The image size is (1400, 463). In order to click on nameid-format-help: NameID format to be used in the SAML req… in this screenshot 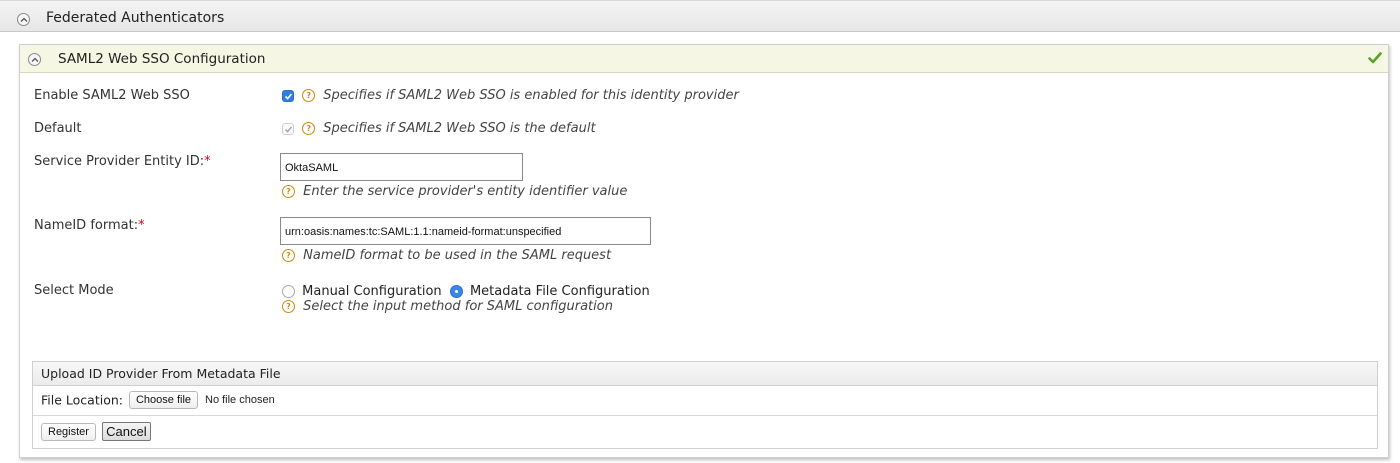, I will do `click(457, 255)`.